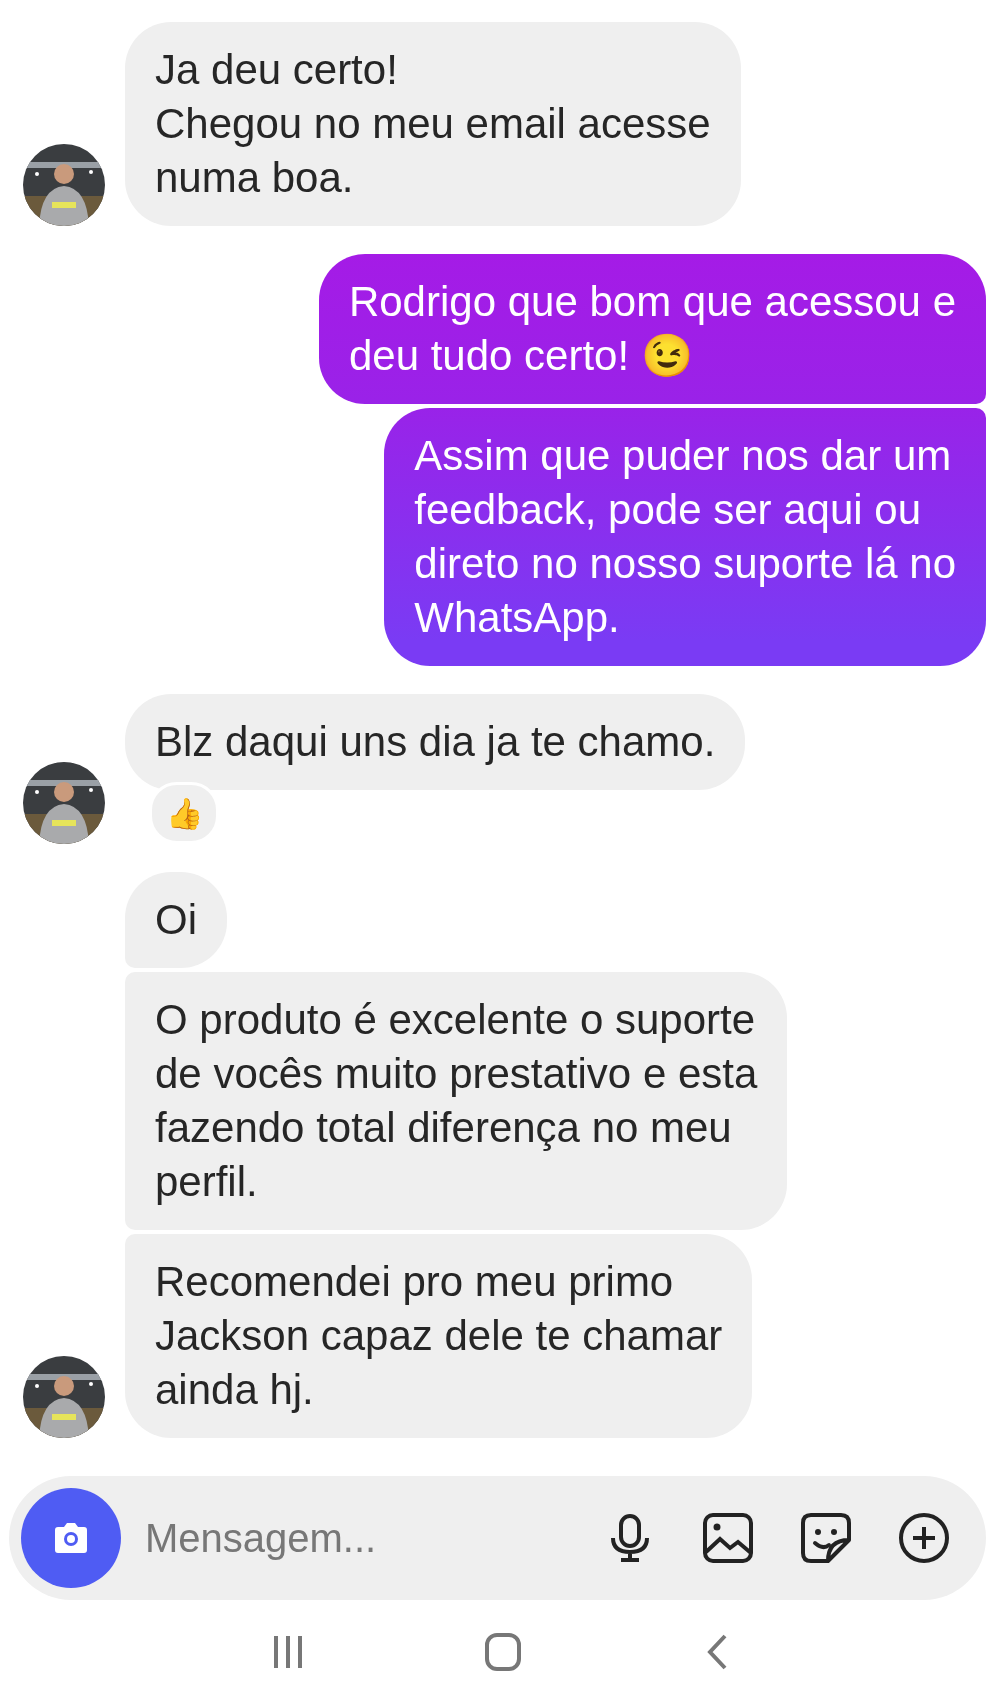 The width and height of the screenshot is (1006, 1704). I want to click on sticker-icon, so click(826, 1538).